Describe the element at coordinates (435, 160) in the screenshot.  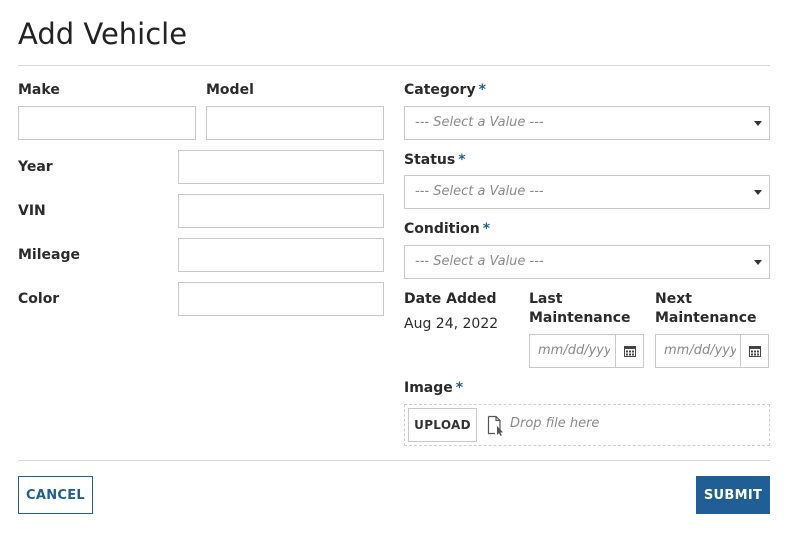
I see `status-label: Status *` at that location.